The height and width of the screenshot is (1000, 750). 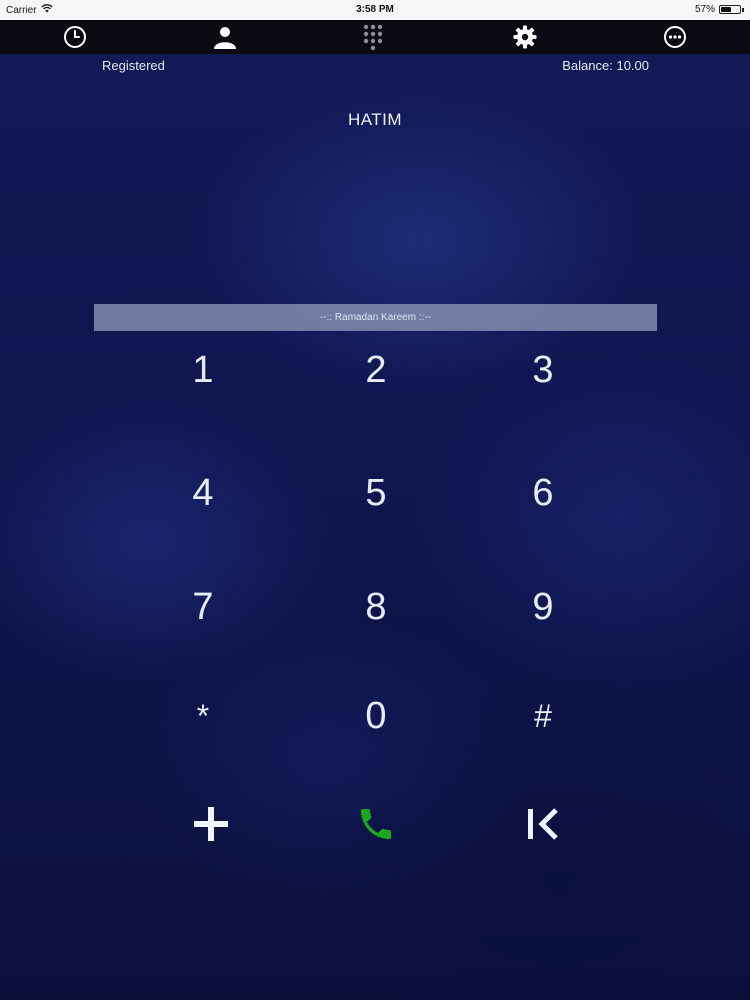 I want to click on plus-icon, so click(x=211, y=826).